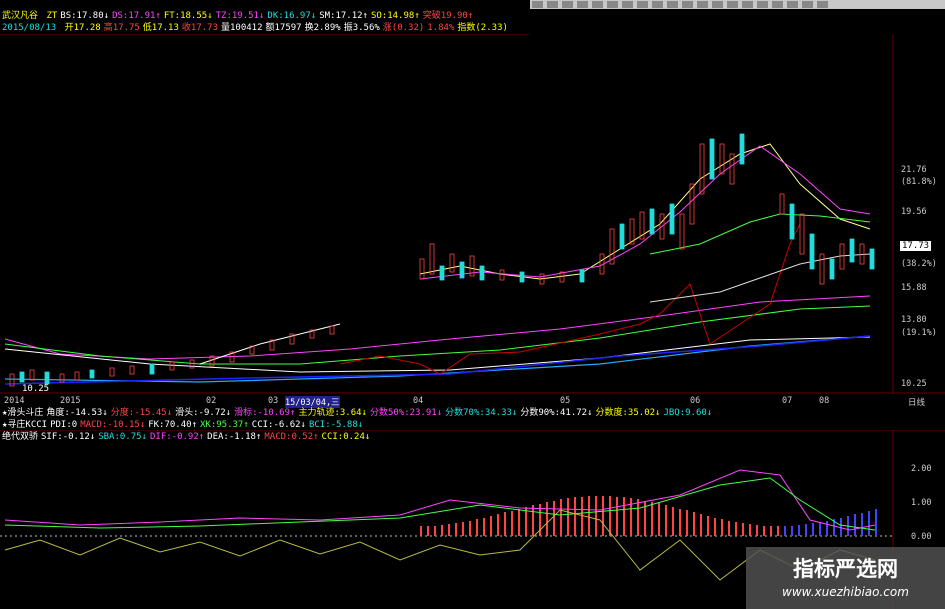  What do you see at coordinates (482, 28) in the screenshot?
I see `ohlc-item: 指数(2.33)` at bounding box center [482, 28].